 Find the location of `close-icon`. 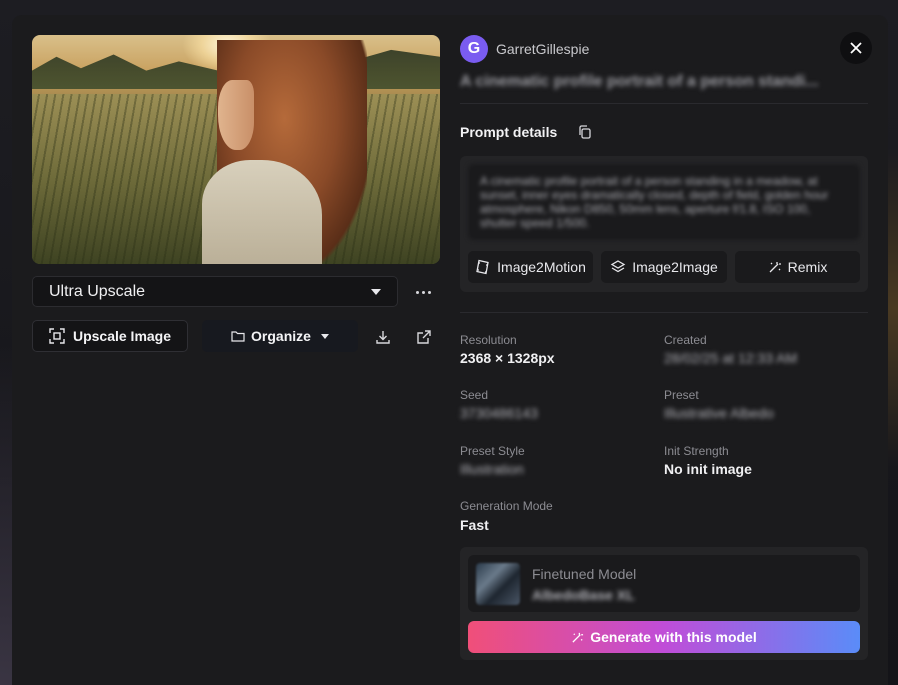

close-icon is located at coordinates (856, 48).